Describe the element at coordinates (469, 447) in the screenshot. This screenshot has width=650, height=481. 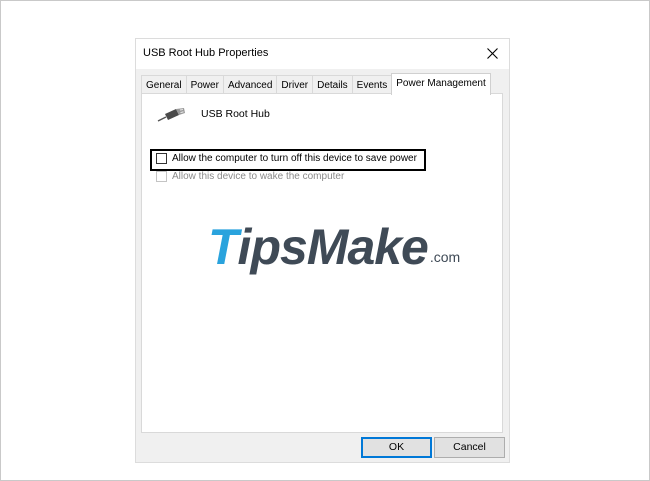
I see `cancel-button: Cancel` at that location.